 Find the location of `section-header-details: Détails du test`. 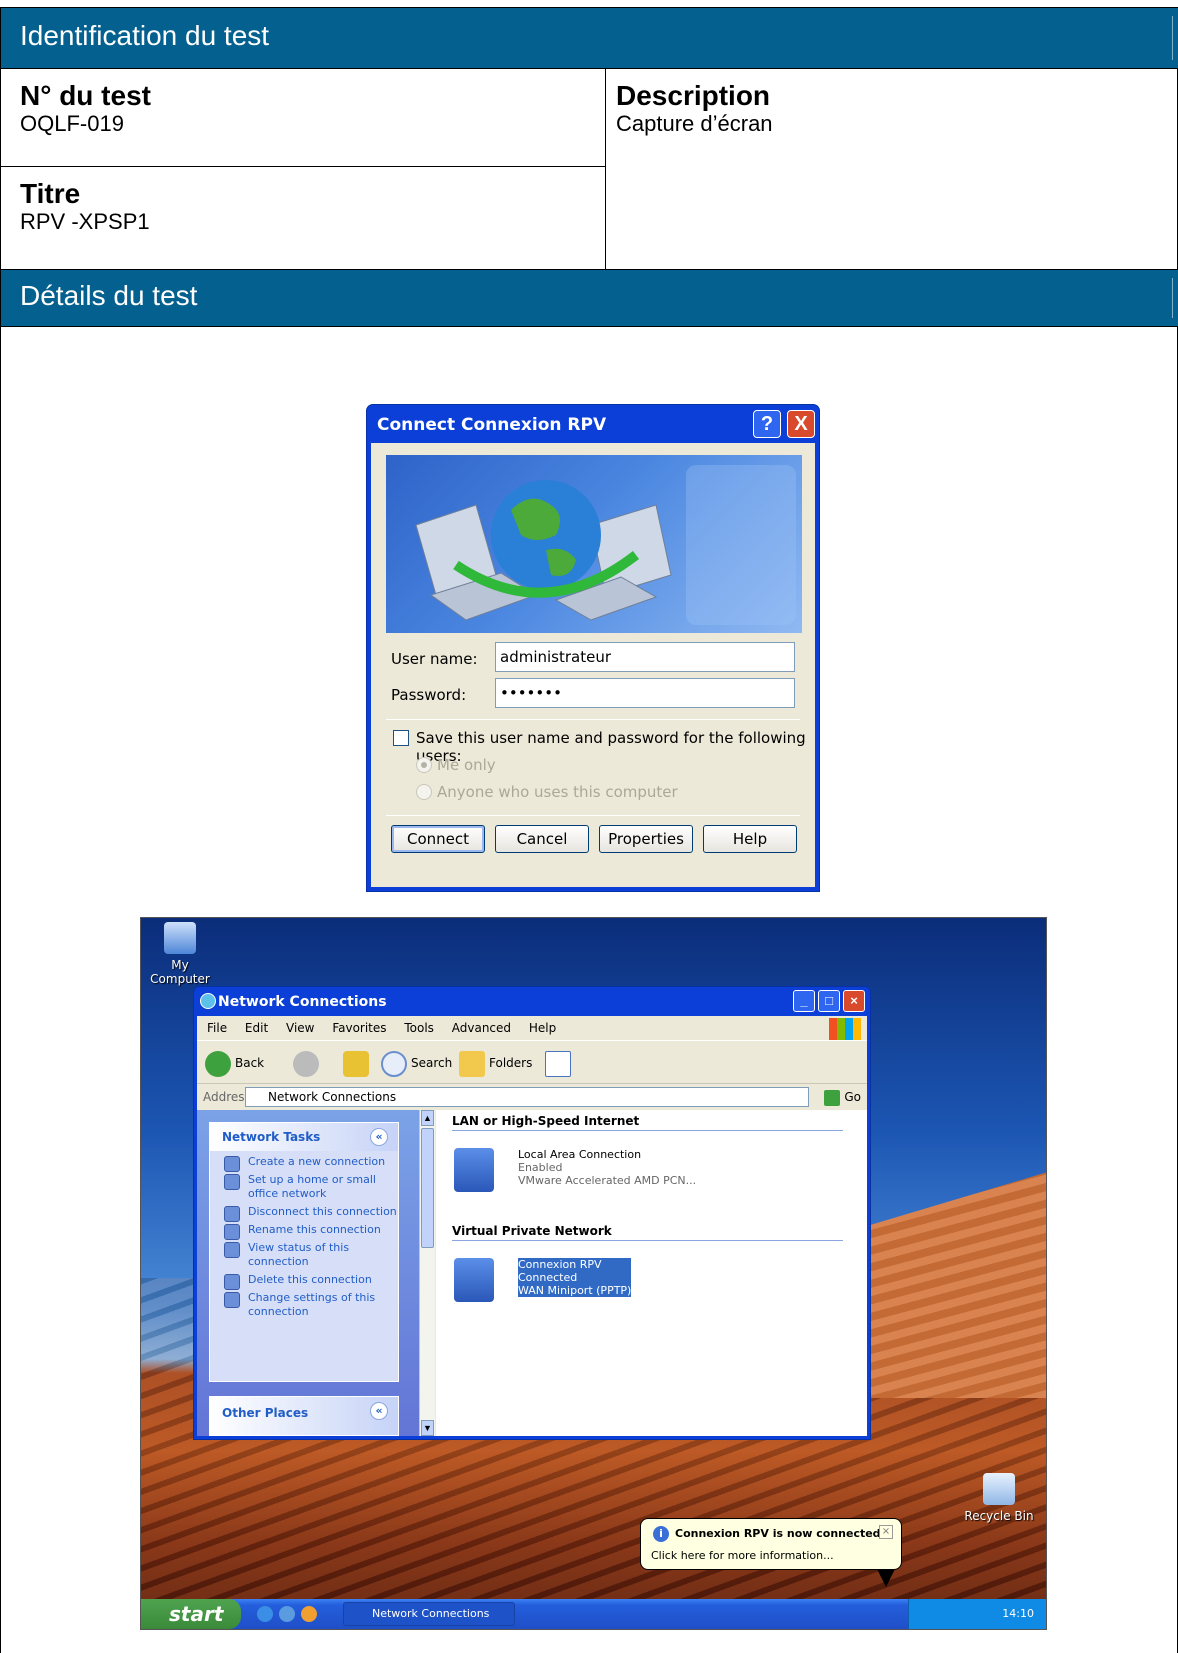

section-header-details: Détails du test is located at coordinates (589, 298).